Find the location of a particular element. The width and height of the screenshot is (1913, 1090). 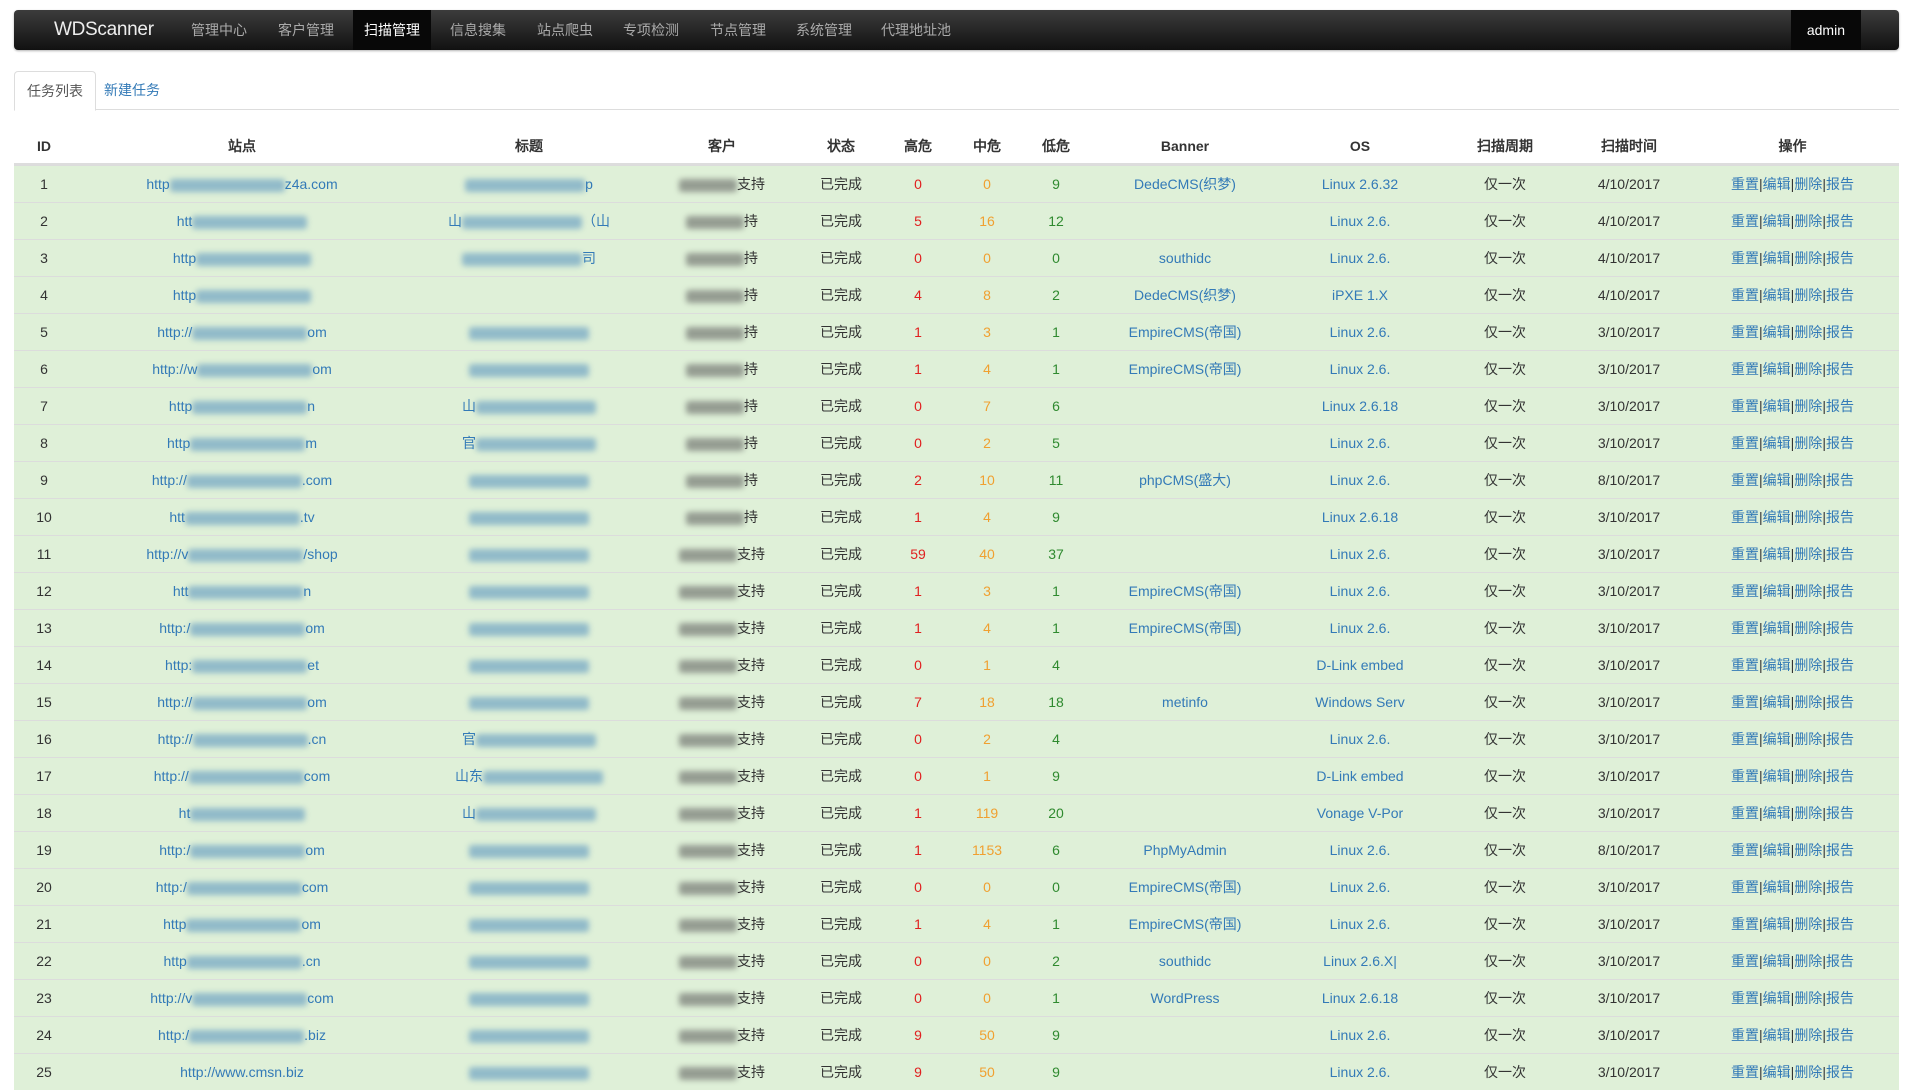

site-link: http n is located at coordinates (242, 406).